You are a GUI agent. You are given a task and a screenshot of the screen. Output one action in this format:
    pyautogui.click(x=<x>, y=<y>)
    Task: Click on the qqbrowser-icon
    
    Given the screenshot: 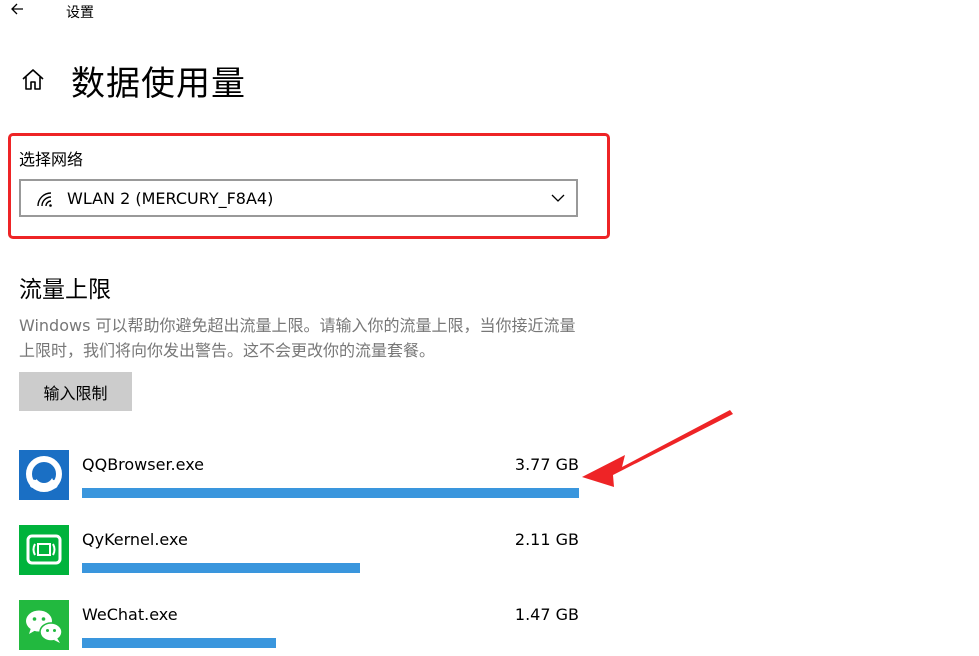 What is the action you would take?
    pyautogui.click(x=44, y=475)
    